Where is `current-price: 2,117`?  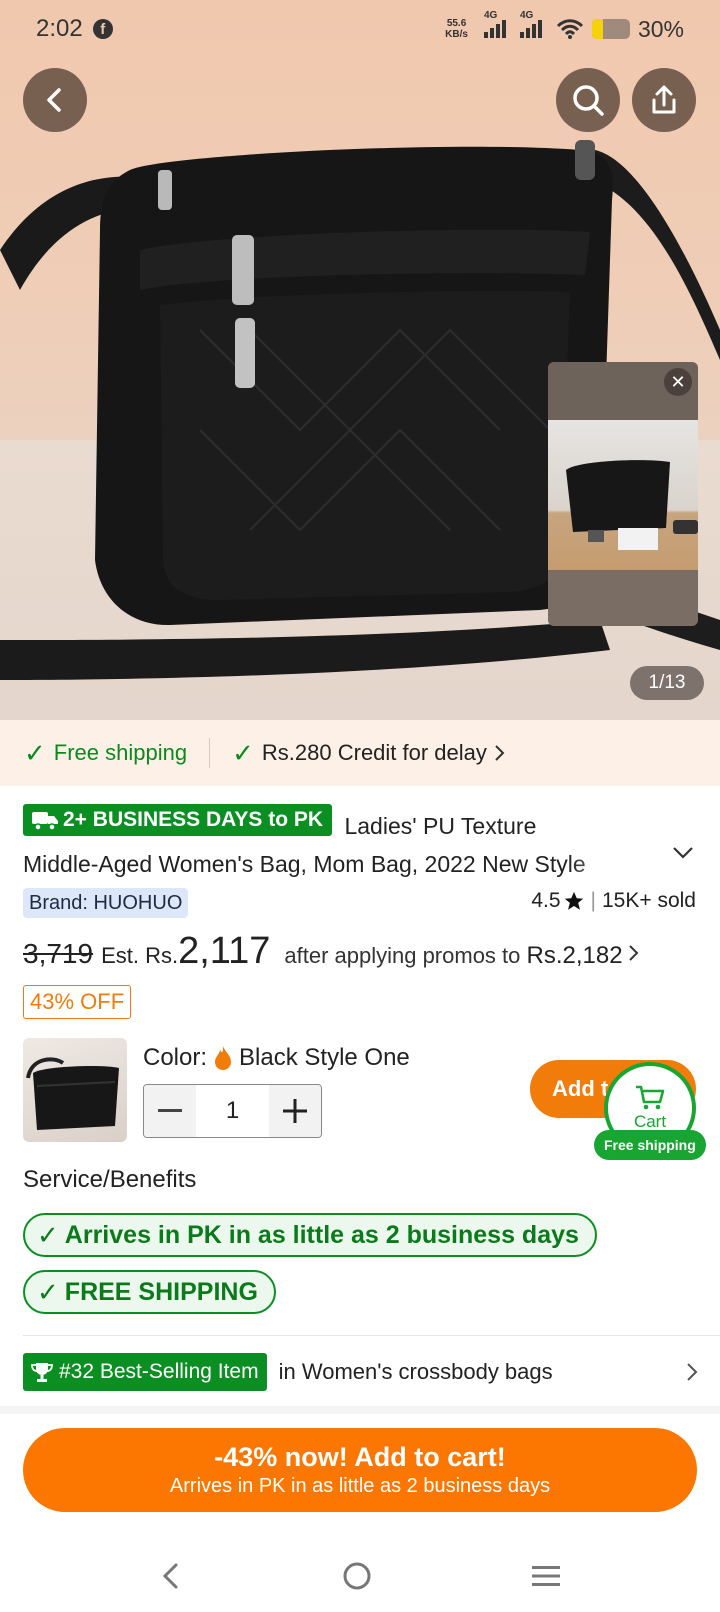
current-price: 2,117 is located at coordinates (224, 951).